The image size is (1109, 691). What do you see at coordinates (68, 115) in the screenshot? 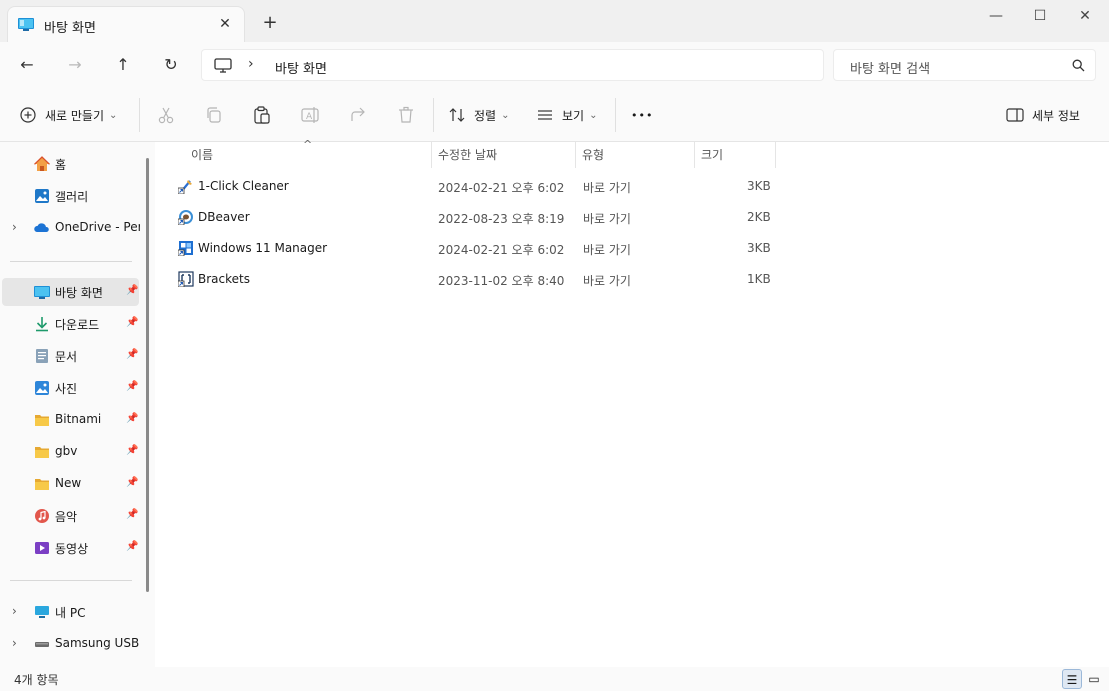
I see `new-button: 새로 만들기 ⌄` at bounding box center [68, 115].